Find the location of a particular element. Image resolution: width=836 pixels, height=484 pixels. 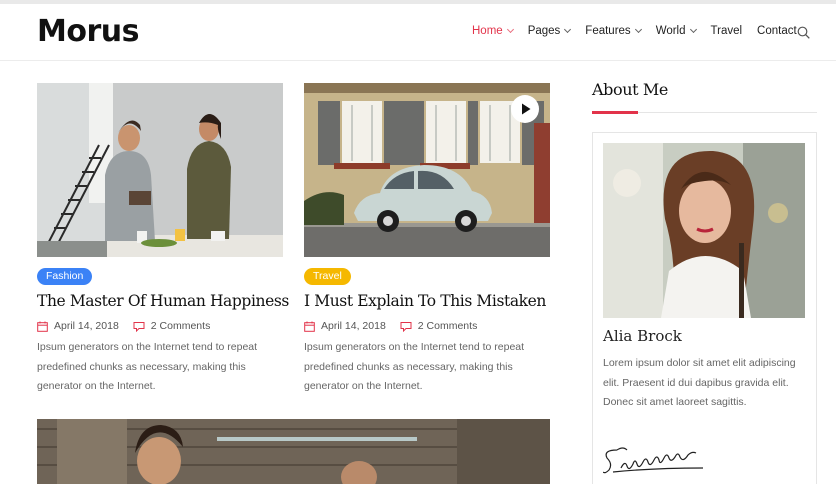

nav-item-contact: Contact is located at coordinates (777, 31).